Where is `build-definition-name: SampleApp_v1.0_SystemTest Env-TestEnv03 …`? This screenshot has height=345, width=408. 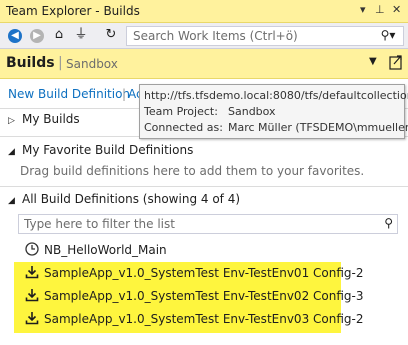 build-definition-name: SampleApp_v1.0_SystemTest Env-TestEnv03 … is located at coordinates (204, 319).